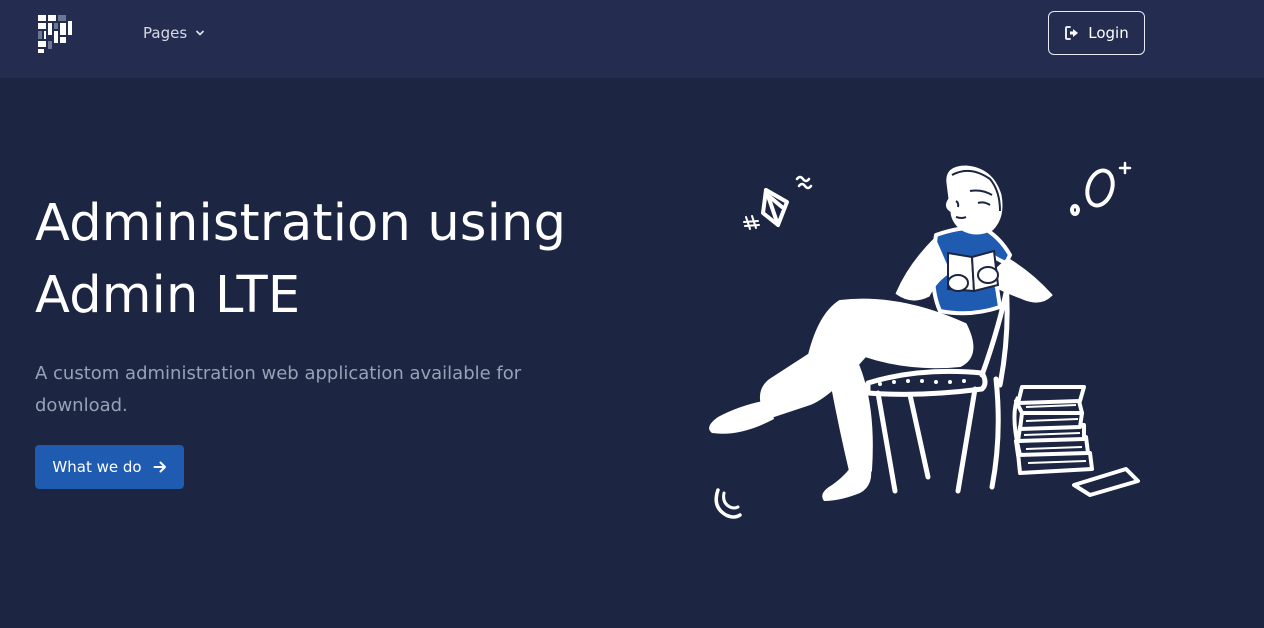 This screenshot has width=1264, height=628. Describe the element at coordinates (200, 33) in the screenshot. I see `chevron-down-icon` at that location.